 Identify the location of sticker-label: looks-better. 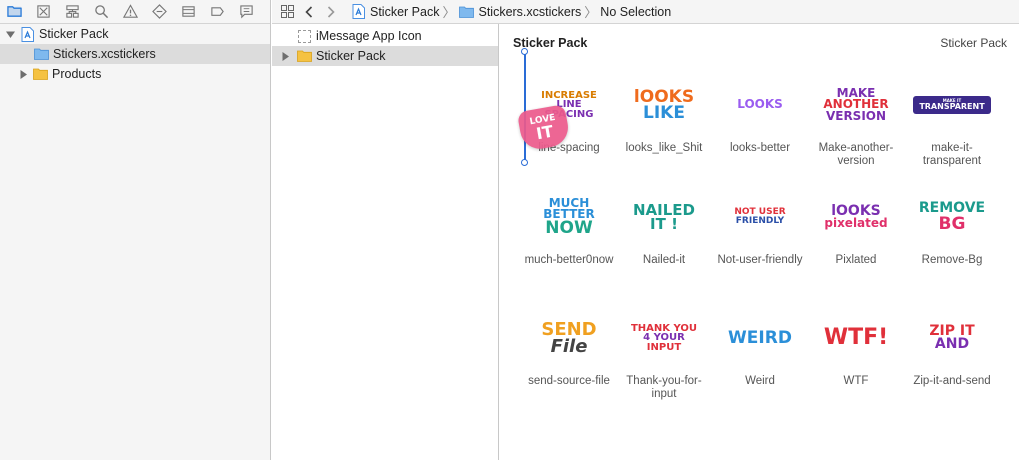
(760, 148).